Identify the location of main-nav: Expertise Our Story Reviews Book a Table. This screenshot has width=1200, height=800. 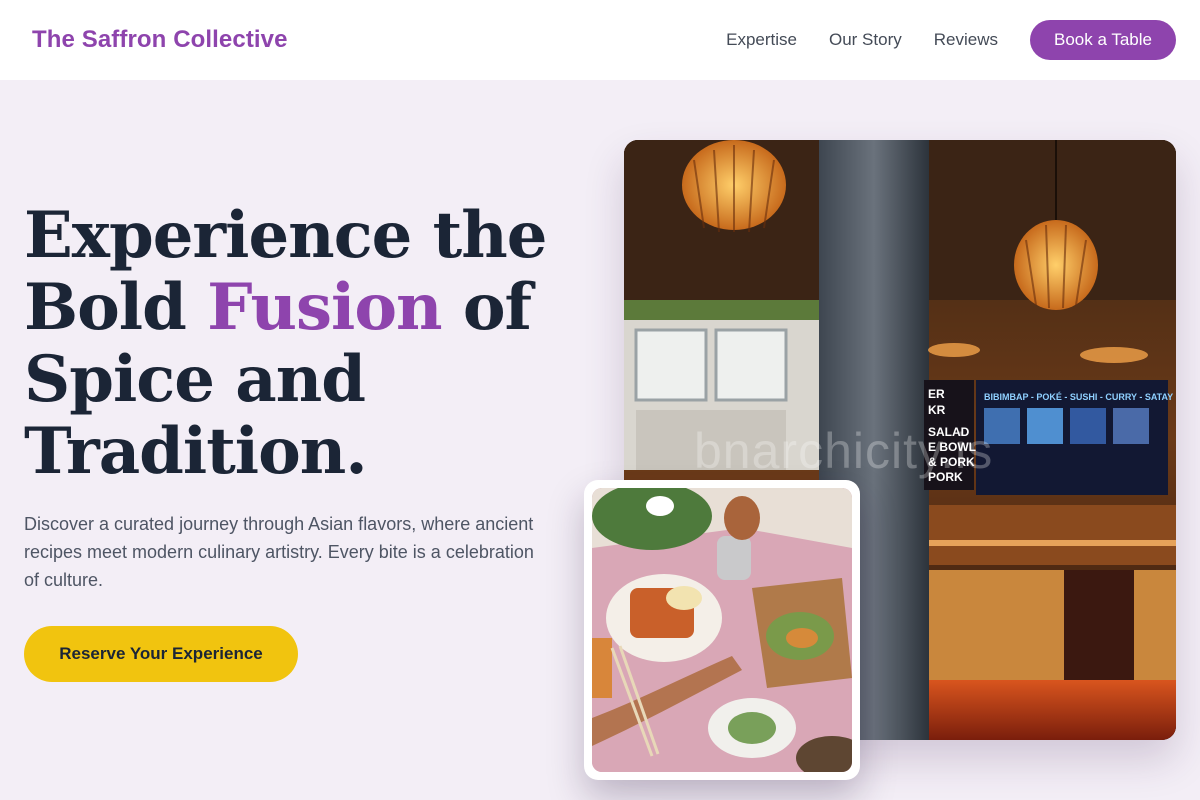
(951, 40).